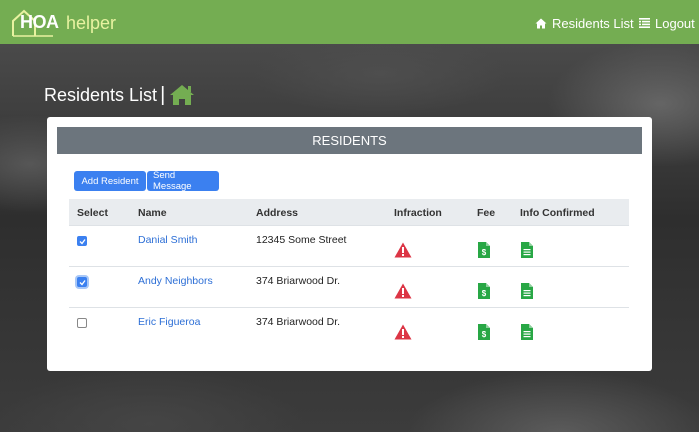 The height and width of the screenshot is (432, 699). What do you see at coordinates (175, 281) in the screenshot?
I see `resident-name-link: Andy Neighbors` at bounding box center [175, 281].